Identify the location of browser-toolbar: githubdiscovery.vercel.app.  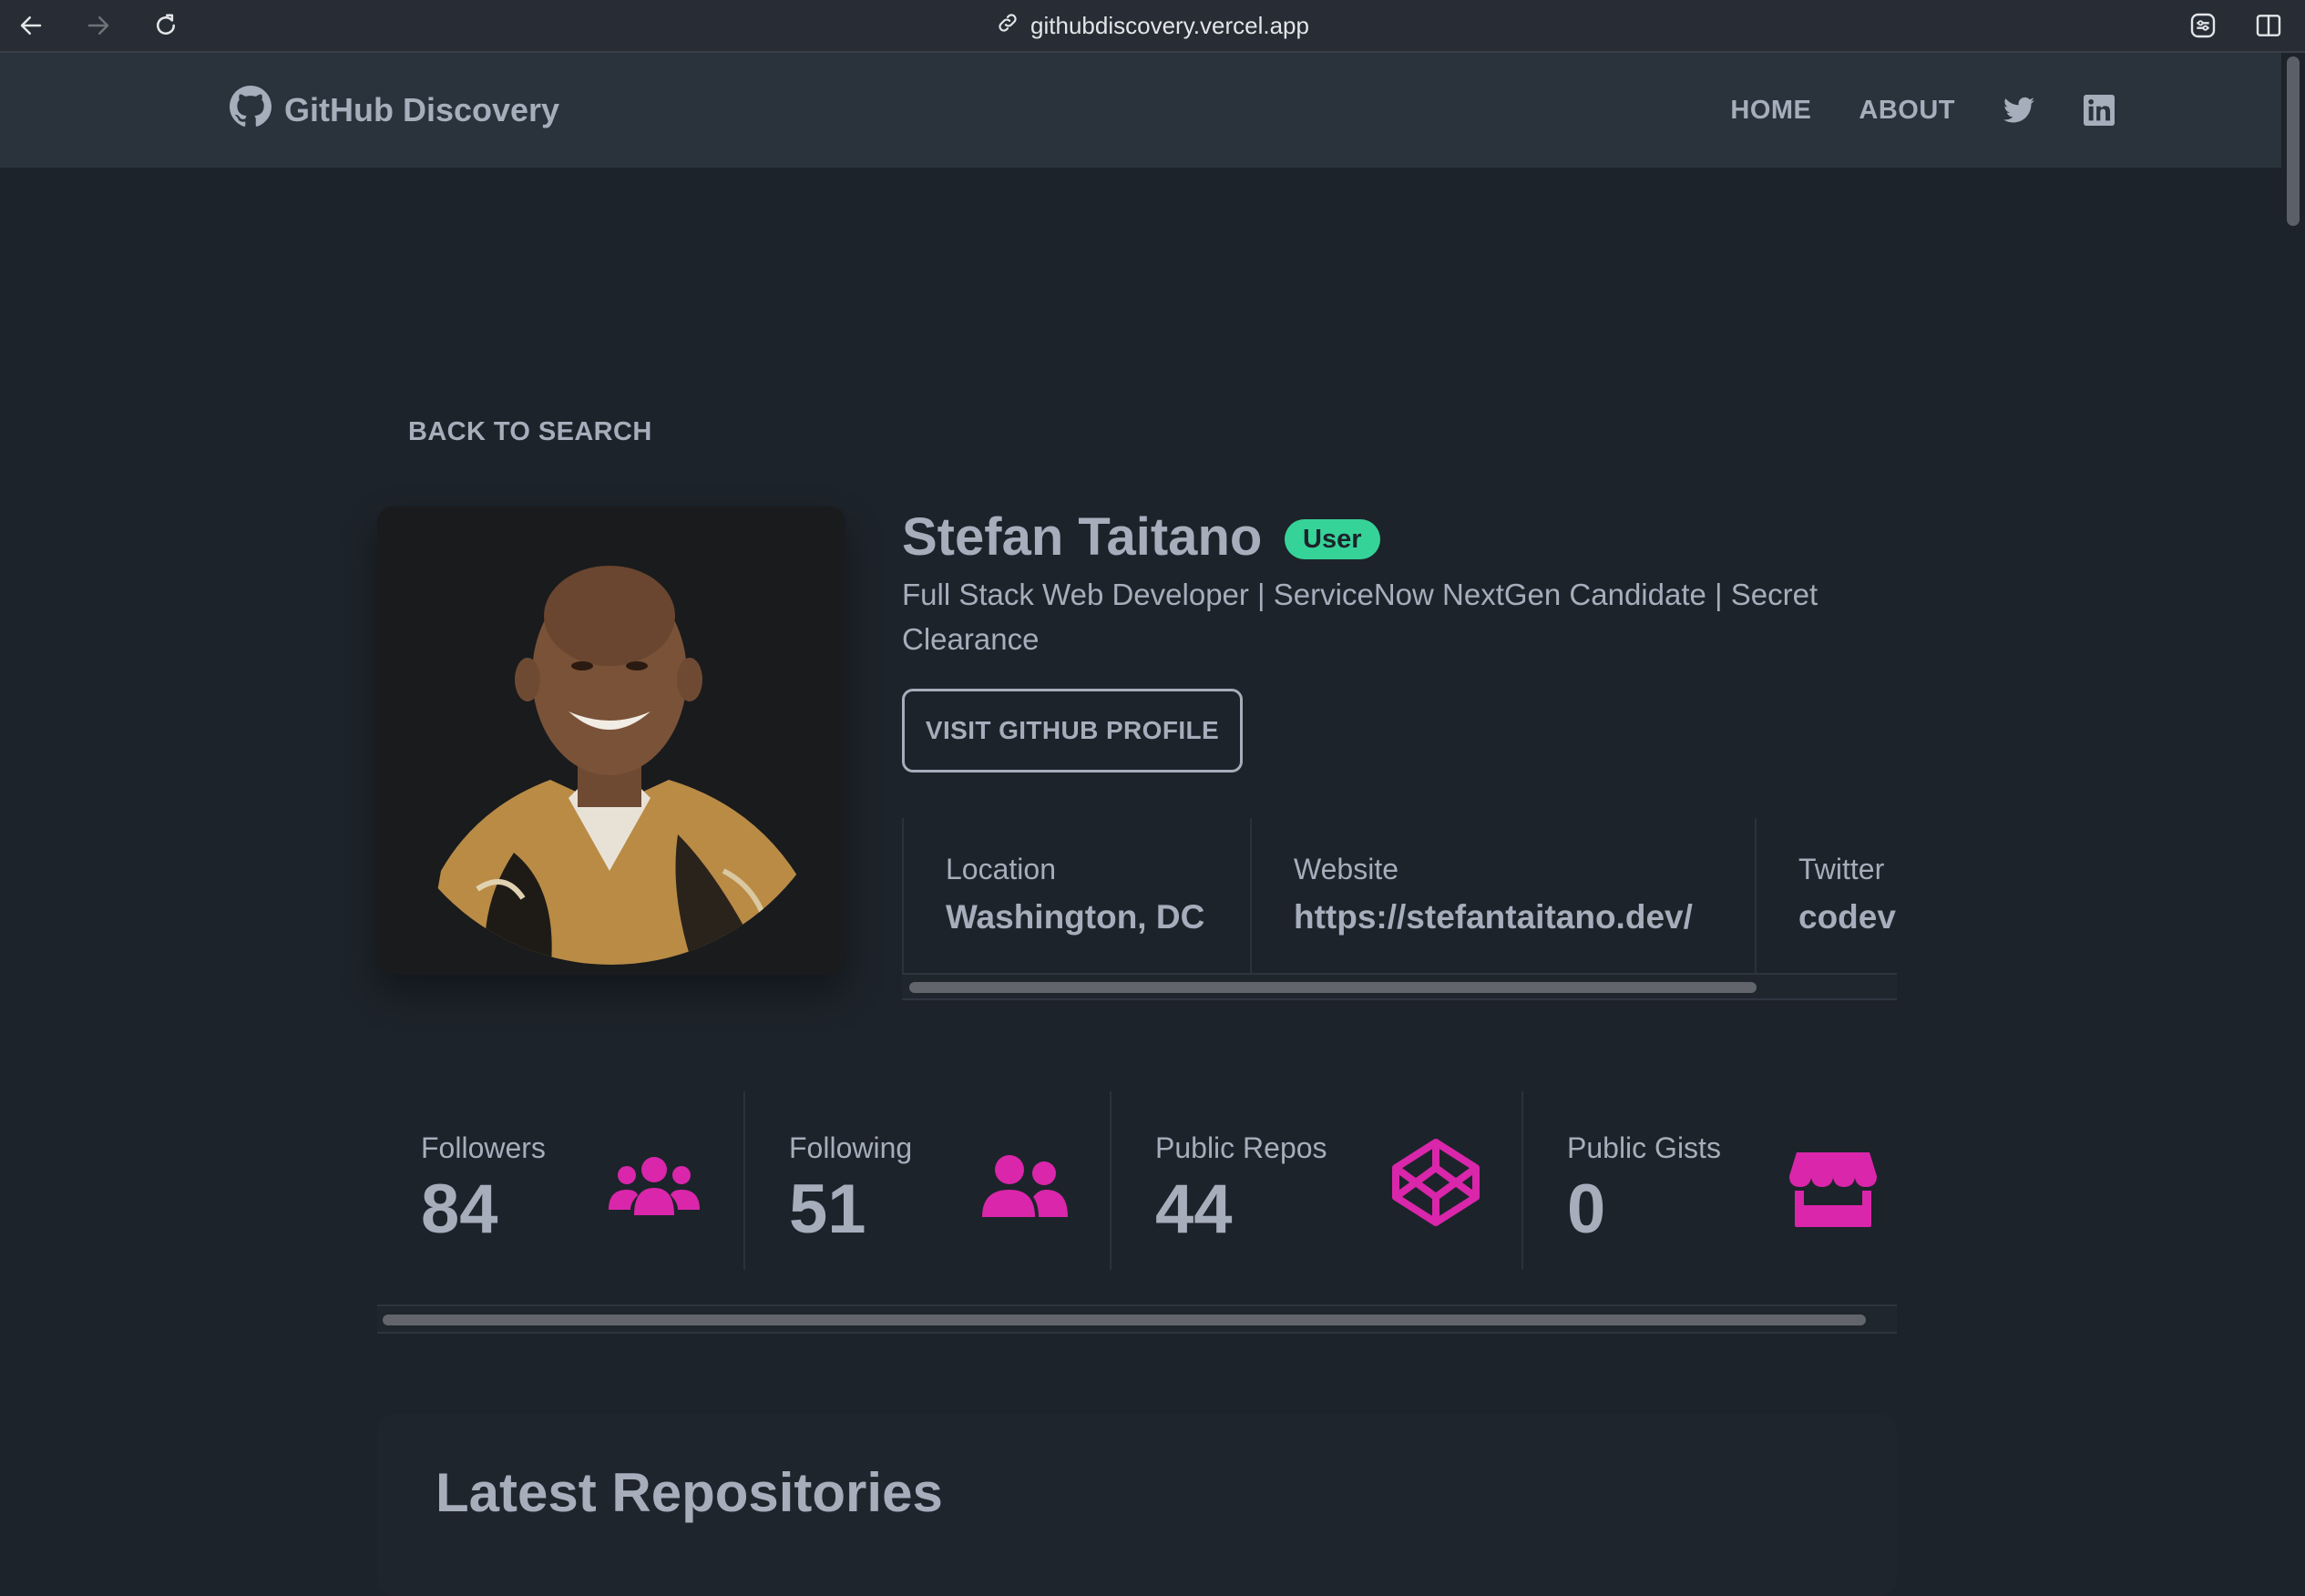
(1152, 26).